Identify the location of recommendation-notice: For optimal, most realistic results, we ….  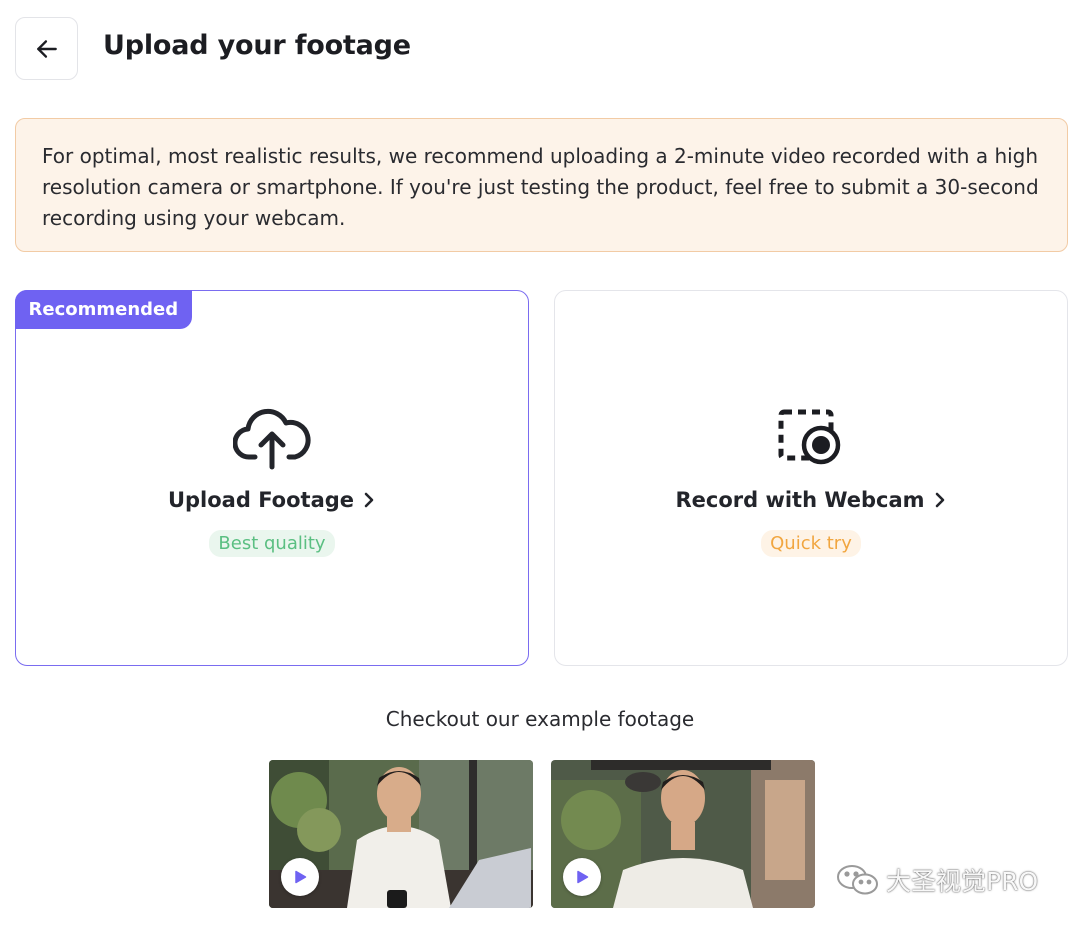
(541, 185).